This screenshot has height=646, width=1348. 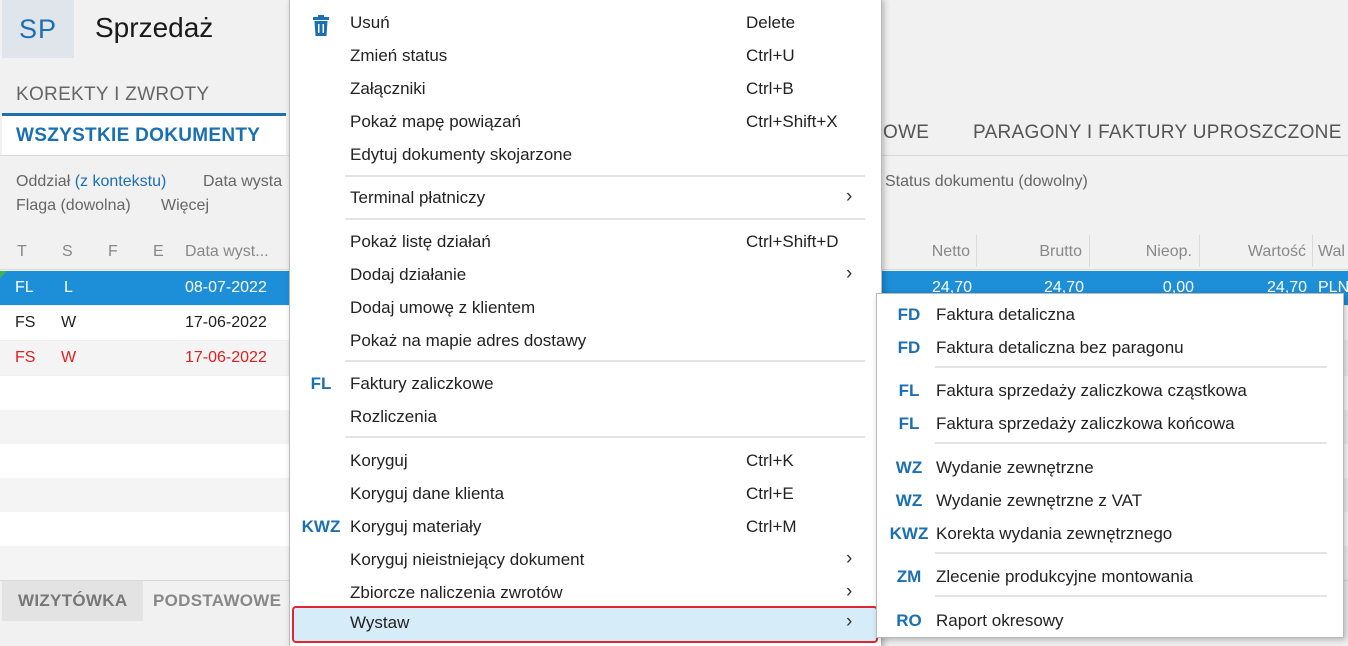 What do you see at coordinates (22, 252) in the screenshot?
I see `col-t: T` at bounding box center [22, 252].